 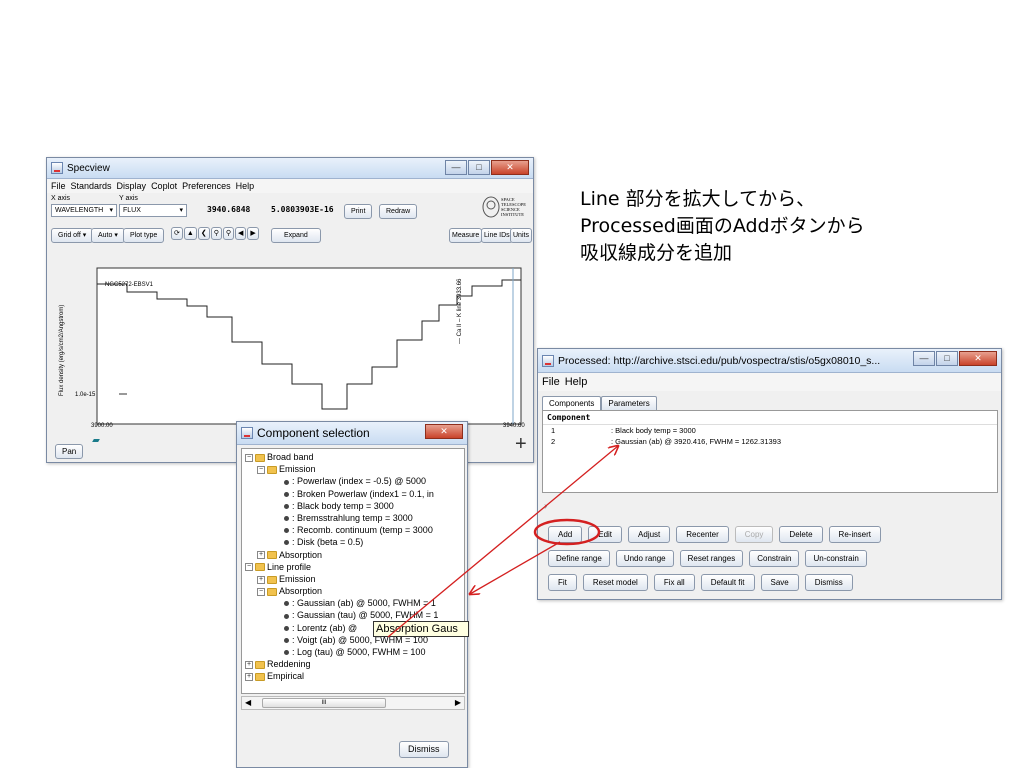 I want to click on scroll-left-icon: ◀, so click(x=248, y=702).